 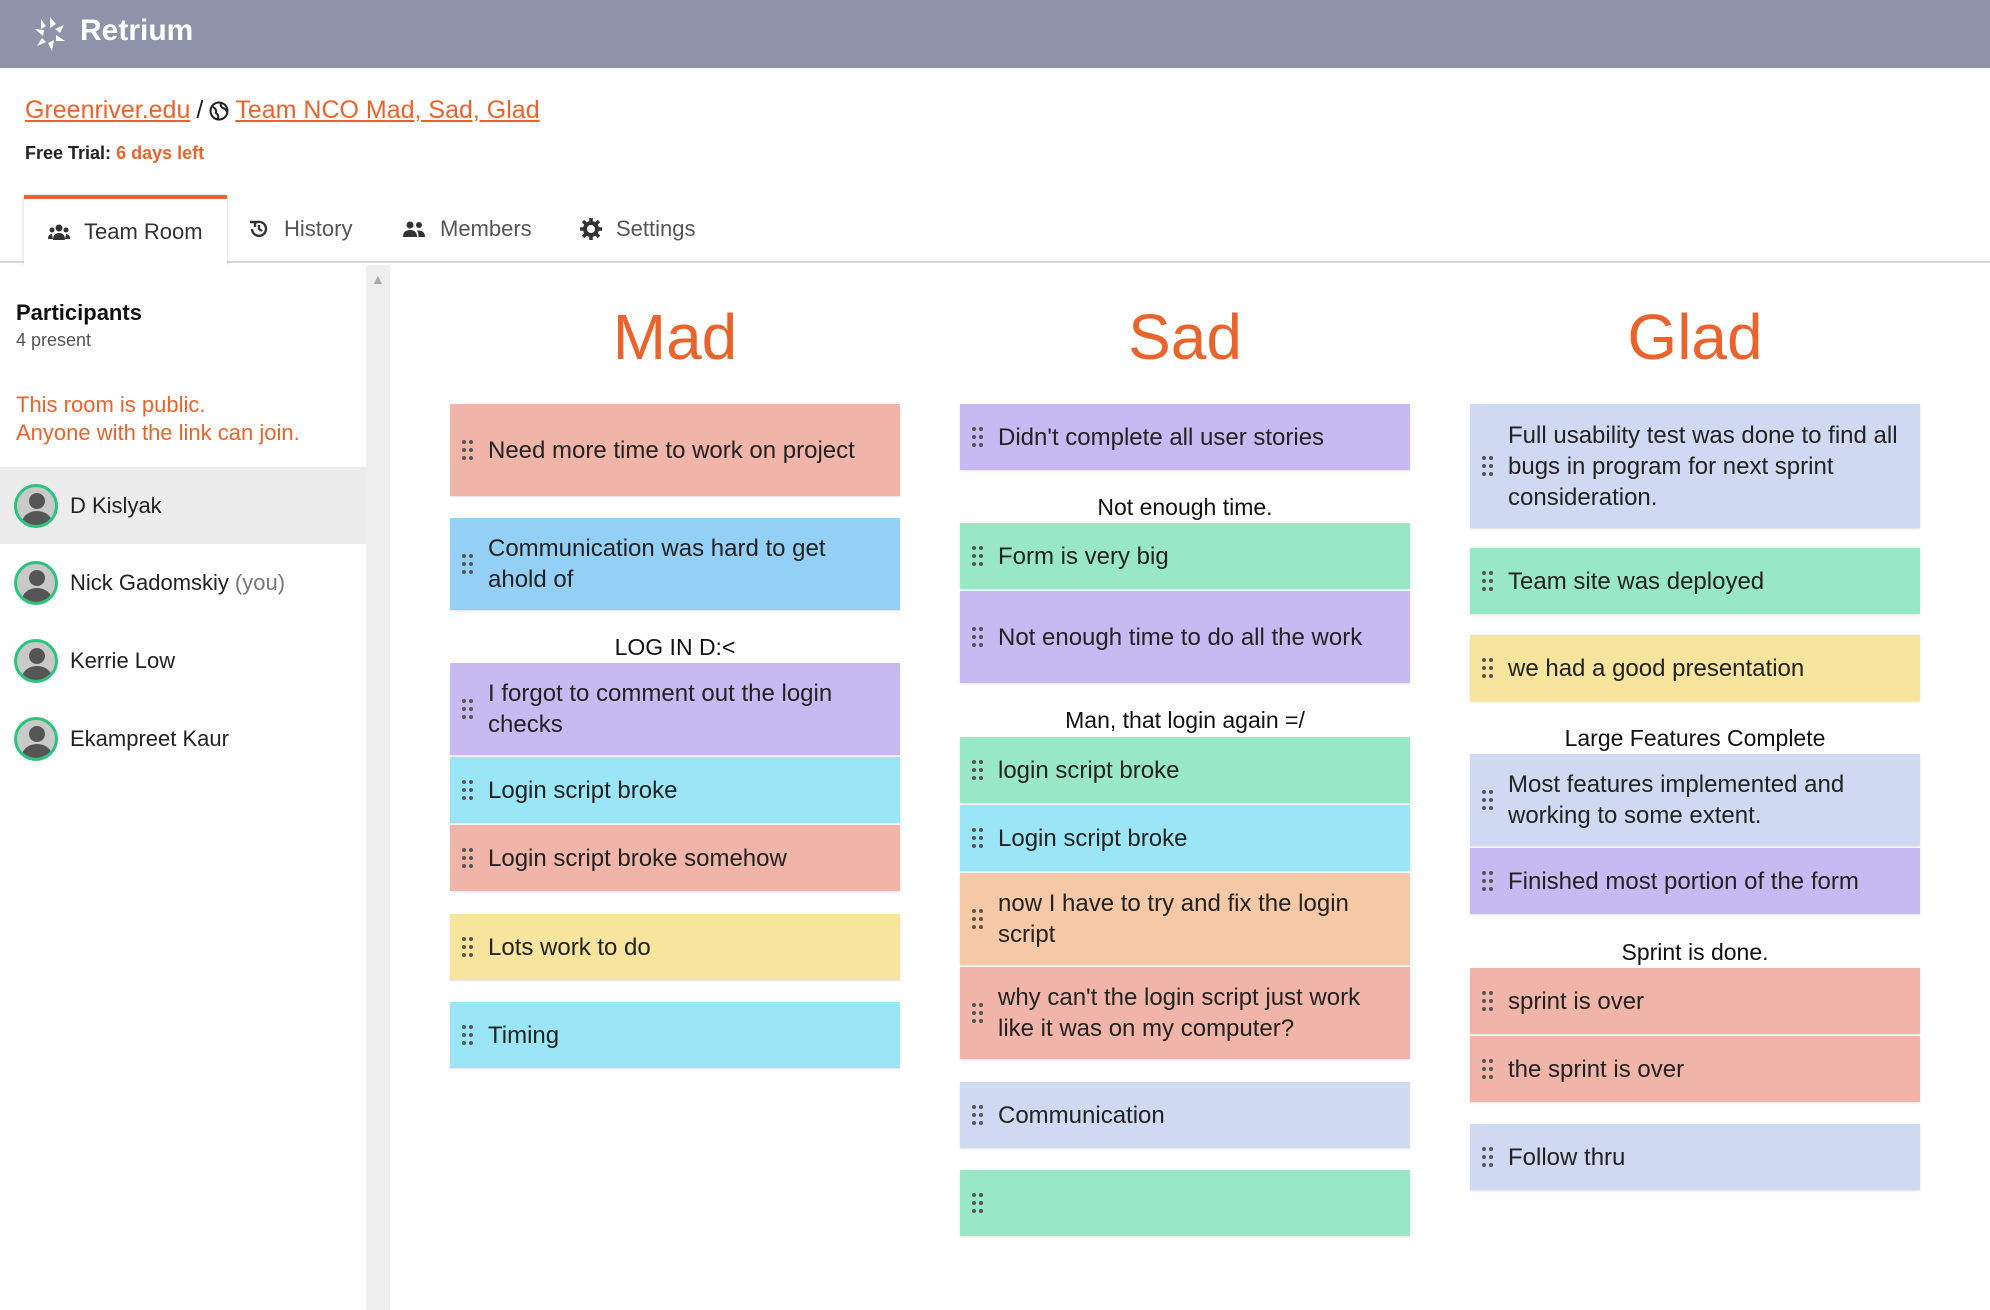 I want to click on sidebar-scrollbar: ▲, so click(x=378, y=787).